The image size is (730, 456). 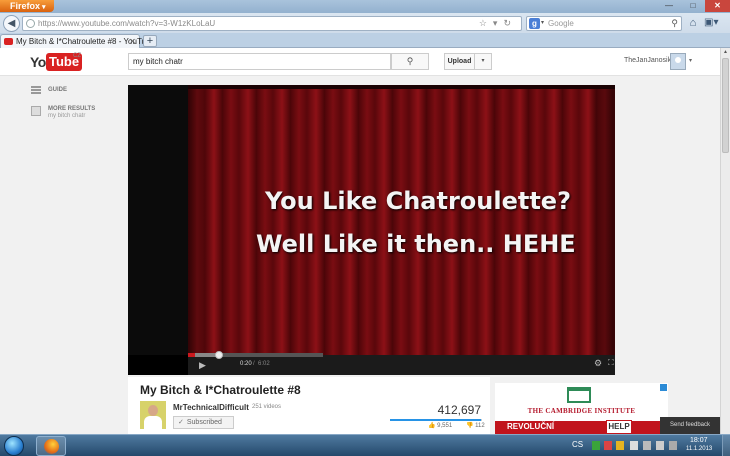 I want to click on subscribe-button: ✓ Subscribed, so click(x=203, y=422).